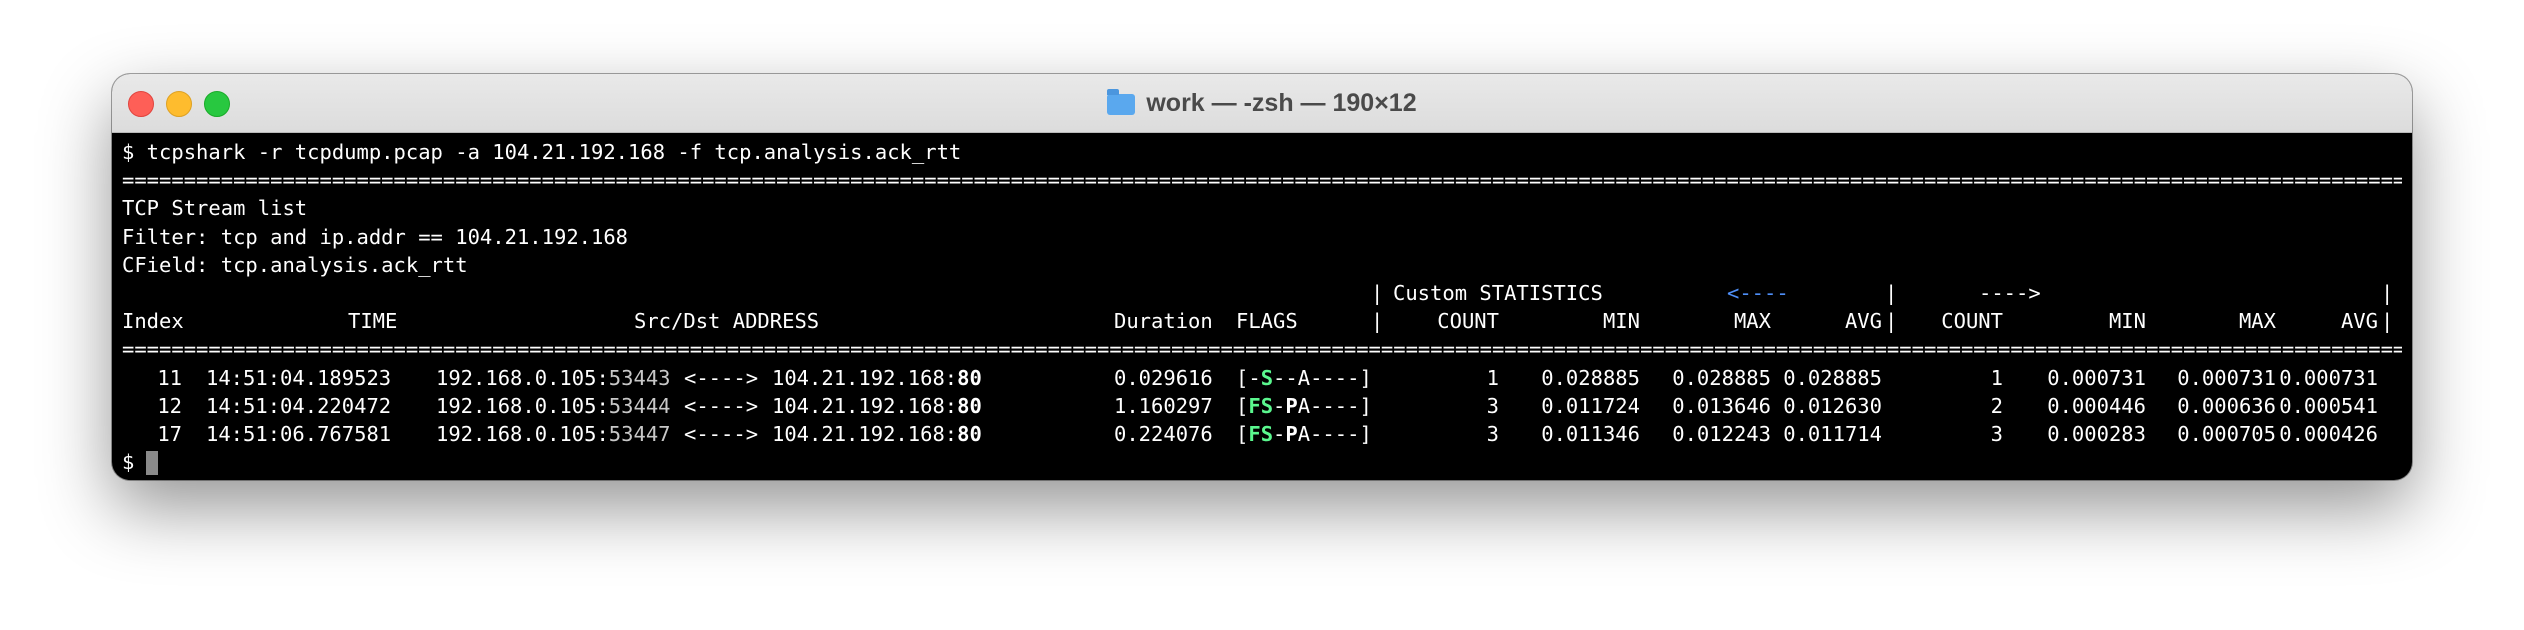 The image size is (2524, 630). I want to click on row-max-left: 0.012243, so click(1721, 433).